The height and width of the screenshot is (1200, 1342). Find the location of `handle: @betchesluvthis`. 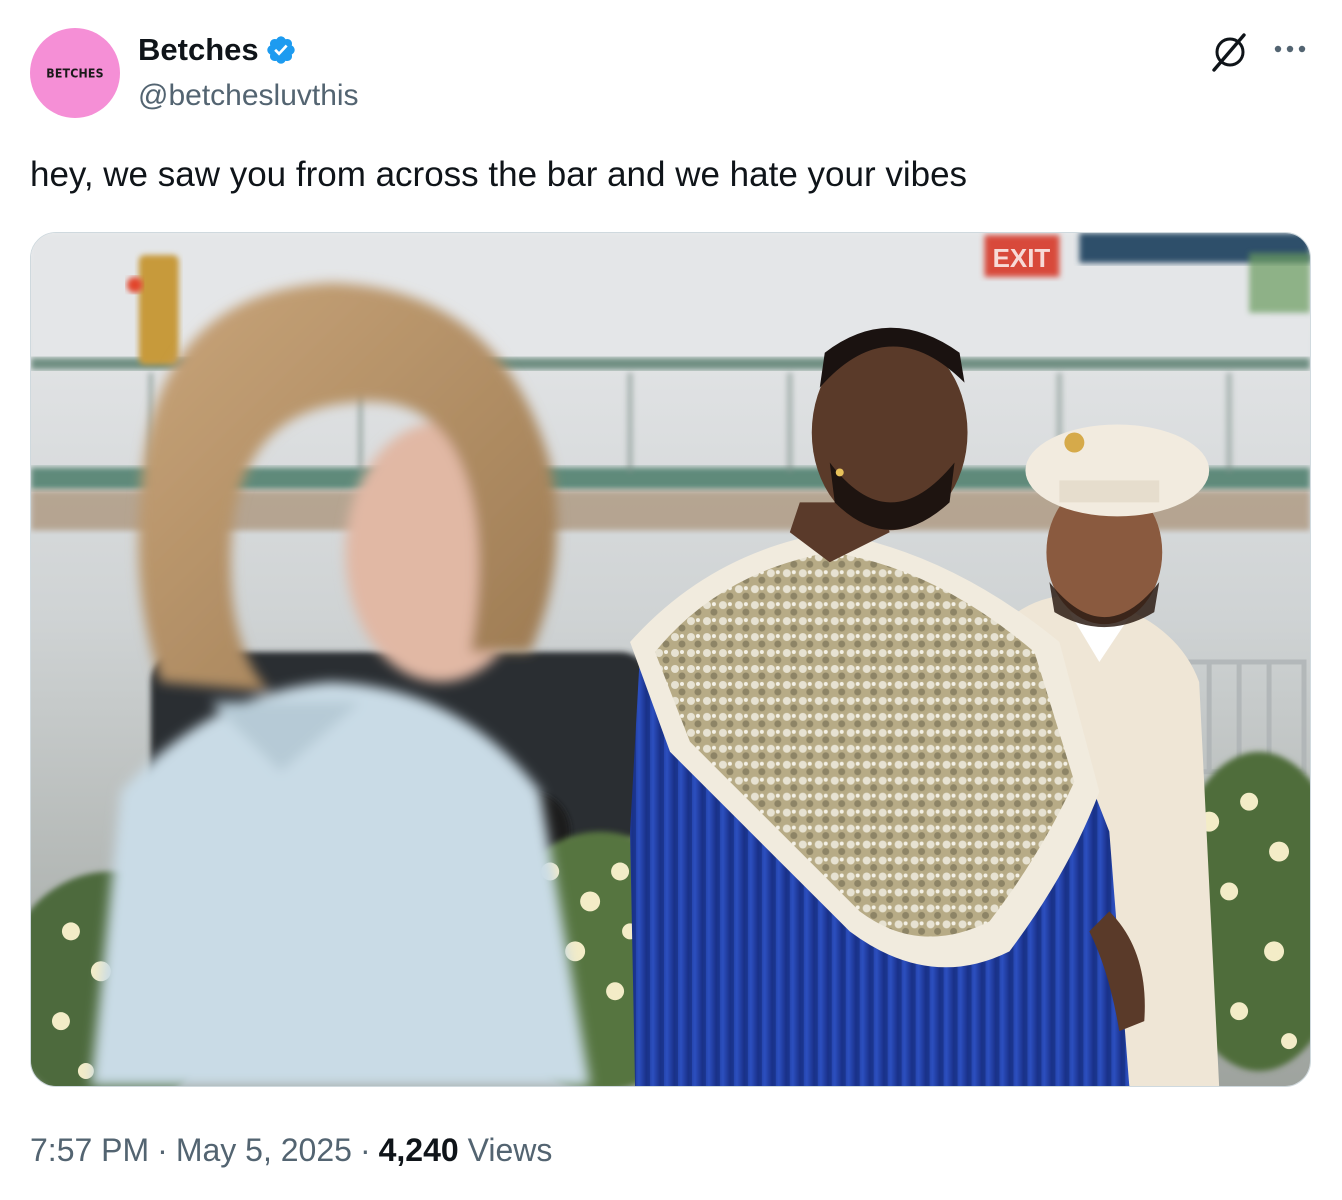

handle: @betchesluvthis is located at coordinates (248, 96).